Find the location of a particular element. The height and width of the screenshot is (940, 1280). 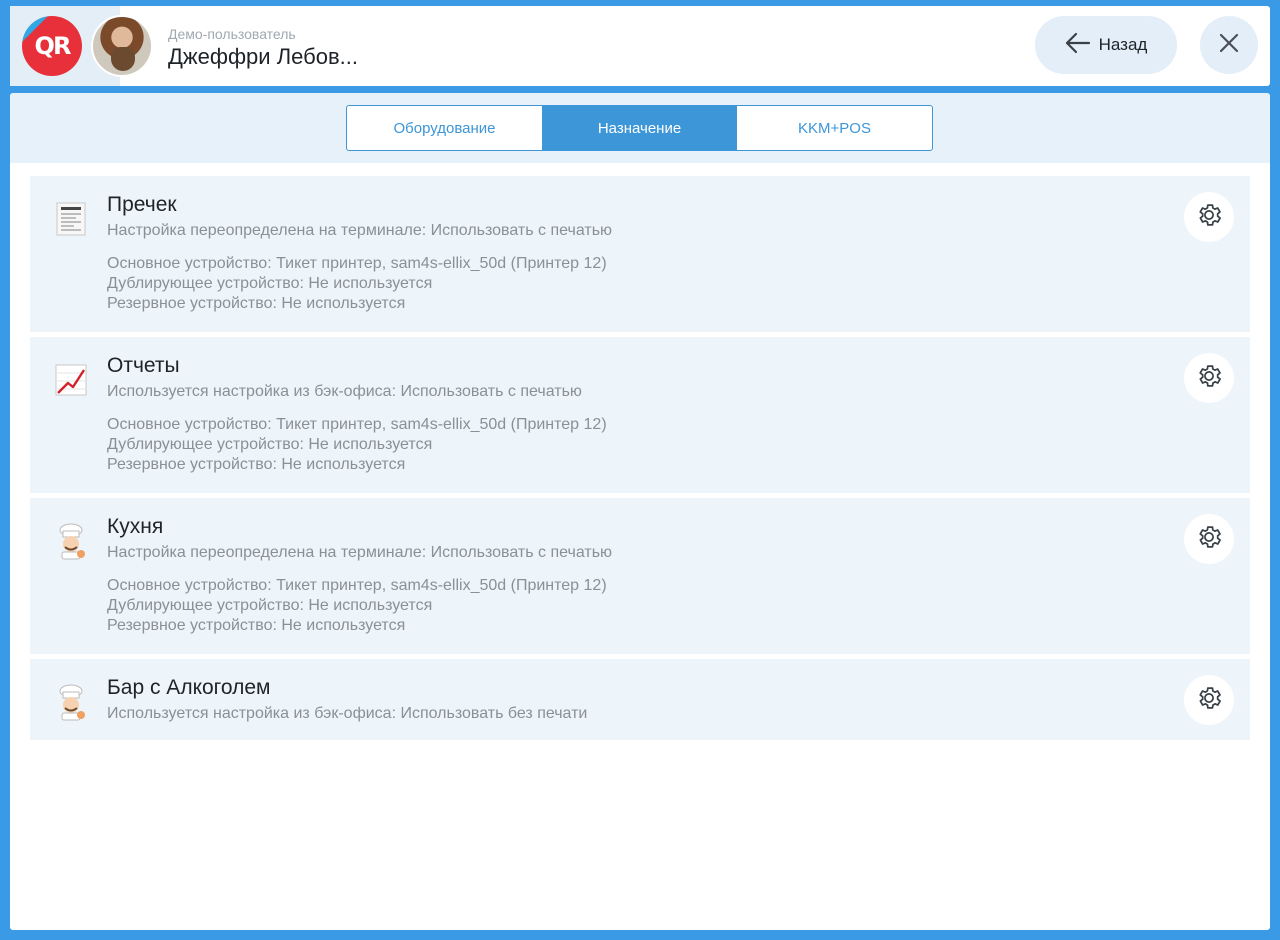

tab-kkm-pos: KKM+POS is located at coordinates (834, 128).